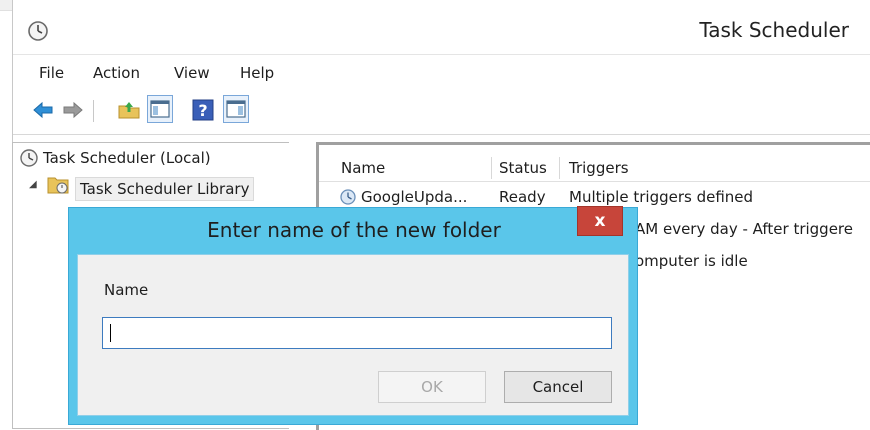  What do you see at coordinates (441, 111) in the screenshot?
I see `toolbar: ?` at bounding box center [441, 111].